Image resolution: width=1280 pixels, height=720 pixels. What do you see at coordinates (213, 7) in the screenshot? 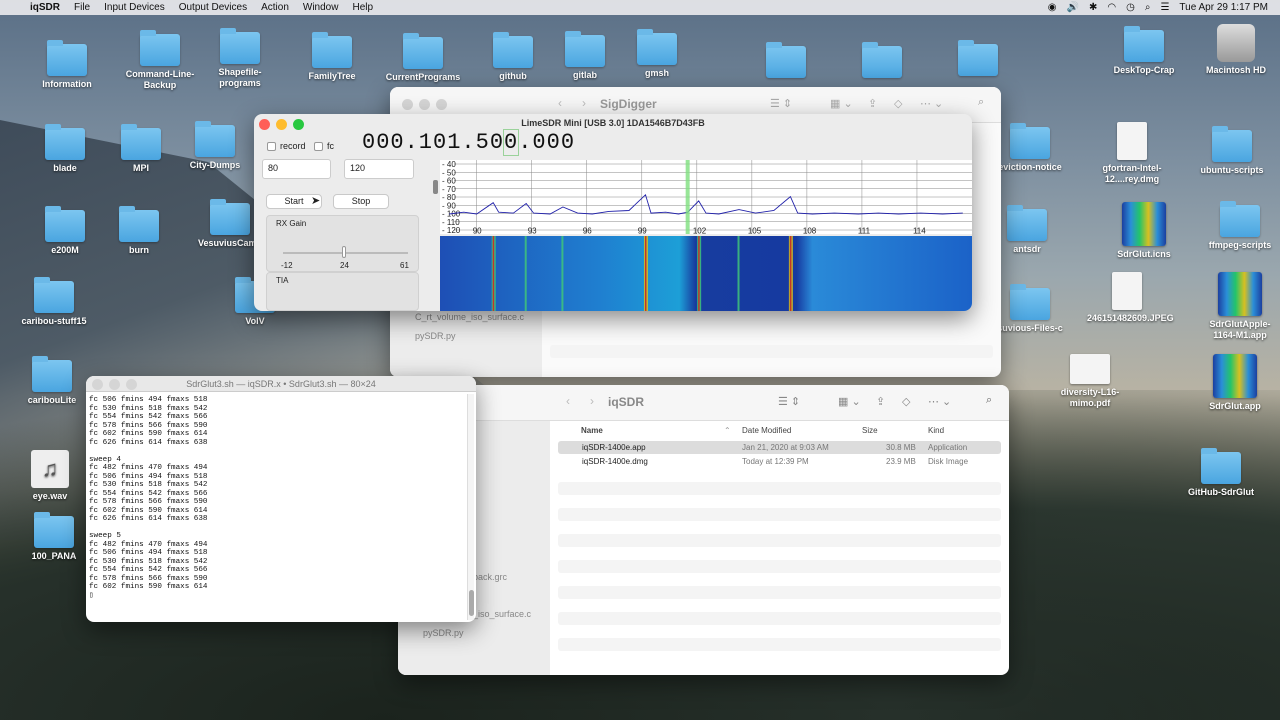
I see `menu-output-devices: Output Devices` at bounding box center [213, 7].